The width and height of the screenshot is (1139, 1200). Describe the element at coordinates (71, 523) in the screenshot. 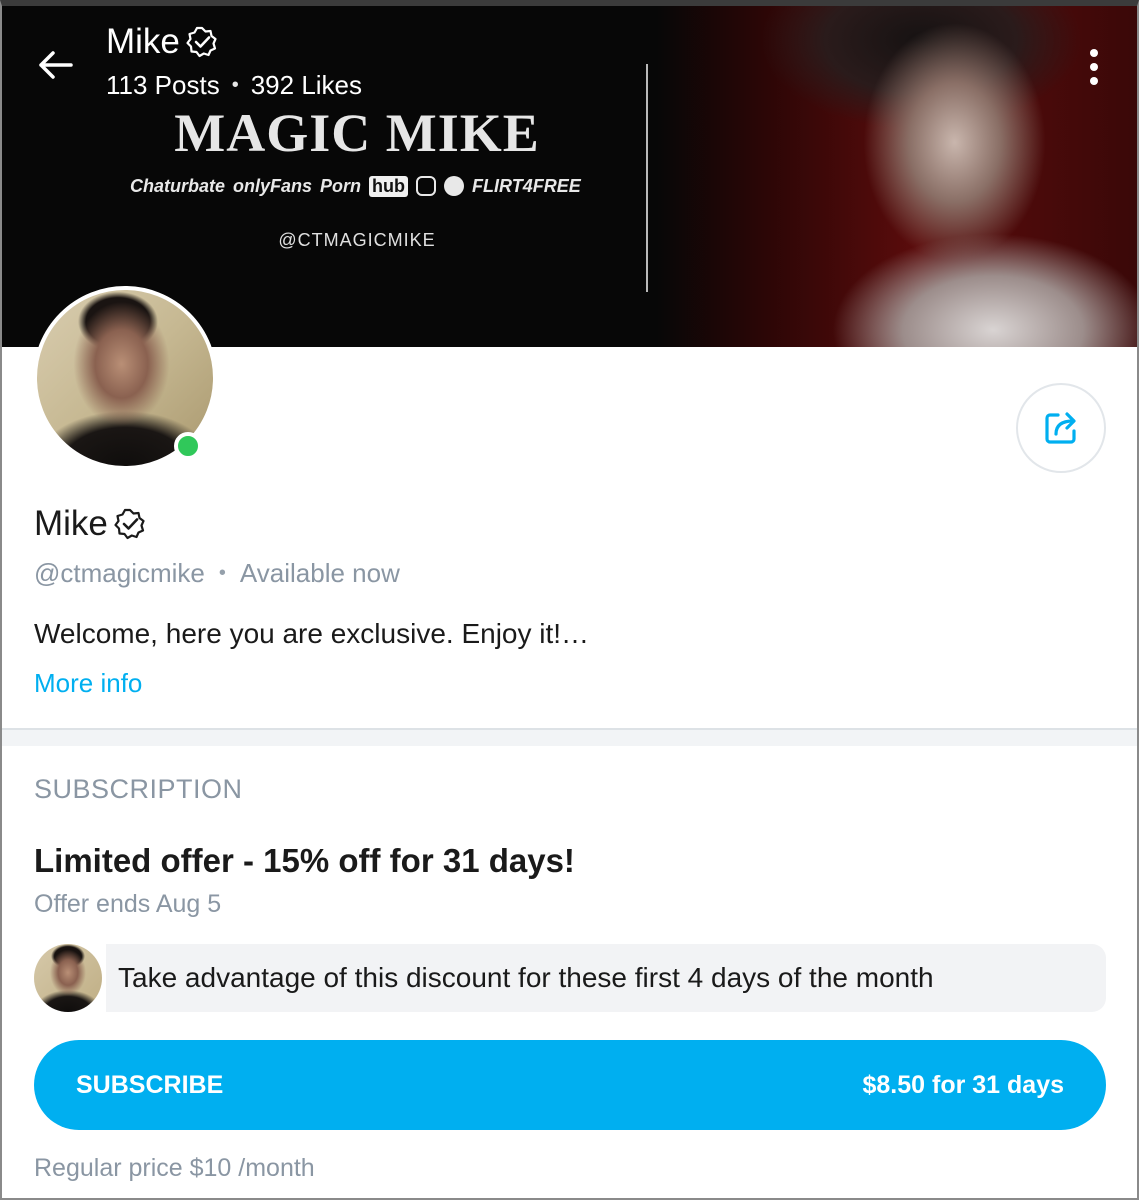

I see `profile-name: Mike` at that location.